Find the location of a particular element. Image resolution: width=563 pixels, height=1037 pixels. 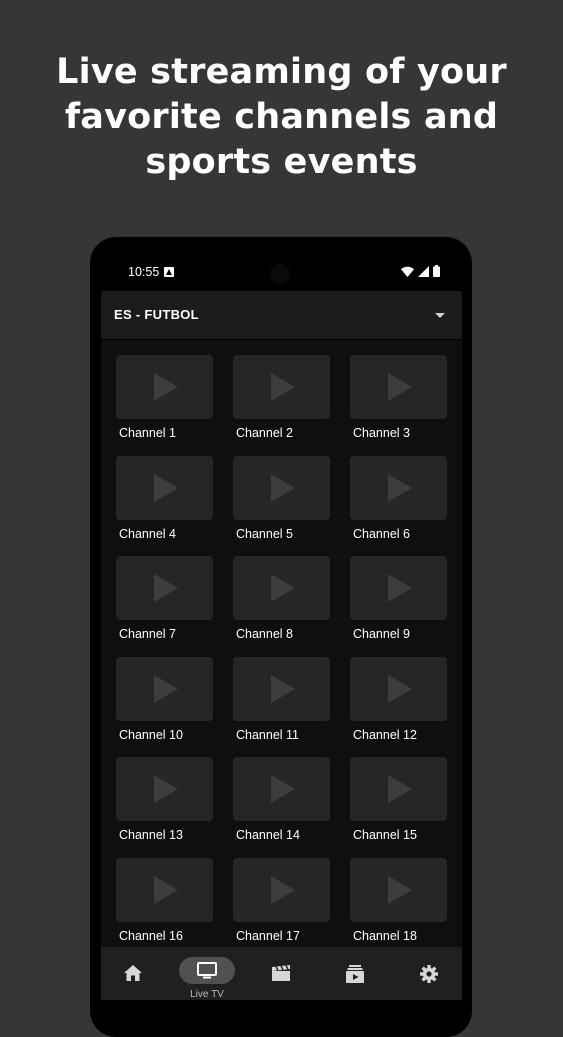

channel-tile: Channel 2 is located at coordinates (282, 400).